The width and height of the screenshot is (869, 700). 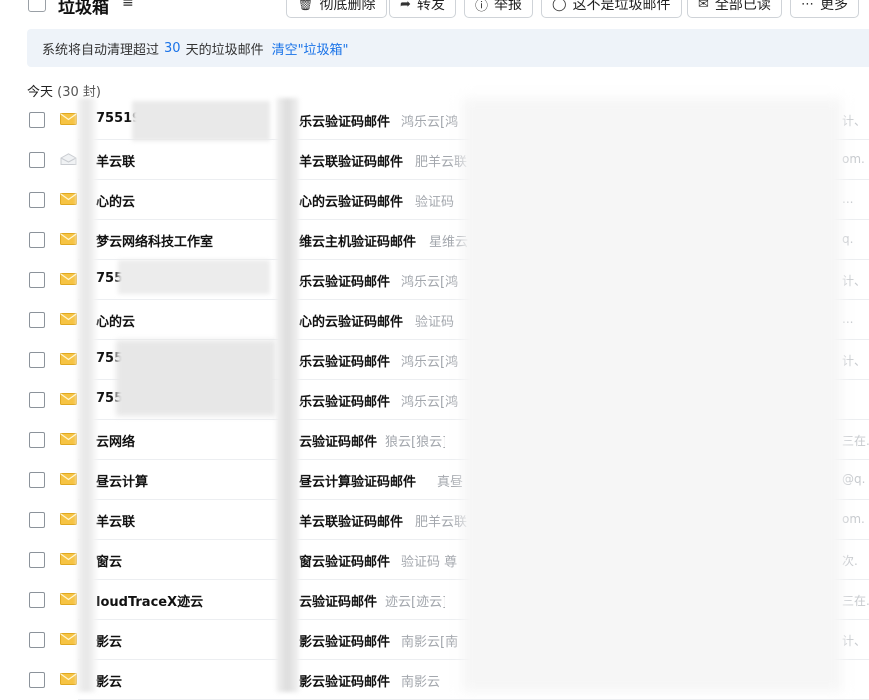 What do you see at coordinates (834, 6) in the screenshot?
I see `more-label: 更多` at bounding box center [834, 6].